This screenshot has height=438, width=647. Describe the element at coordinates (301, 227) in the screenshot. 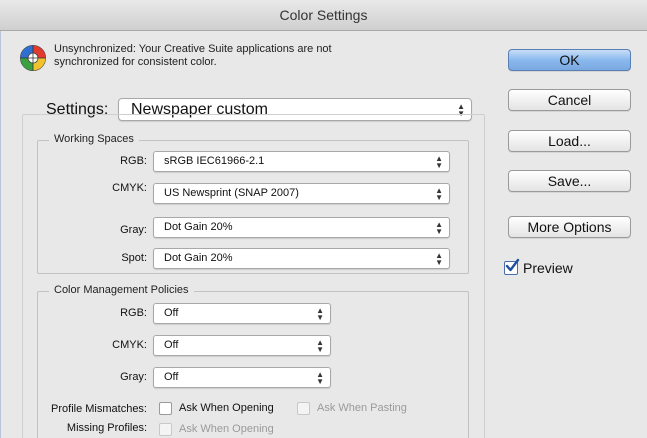

I see `ws-gray-select: Dot Gain 20% ▲ ▼` at that location.